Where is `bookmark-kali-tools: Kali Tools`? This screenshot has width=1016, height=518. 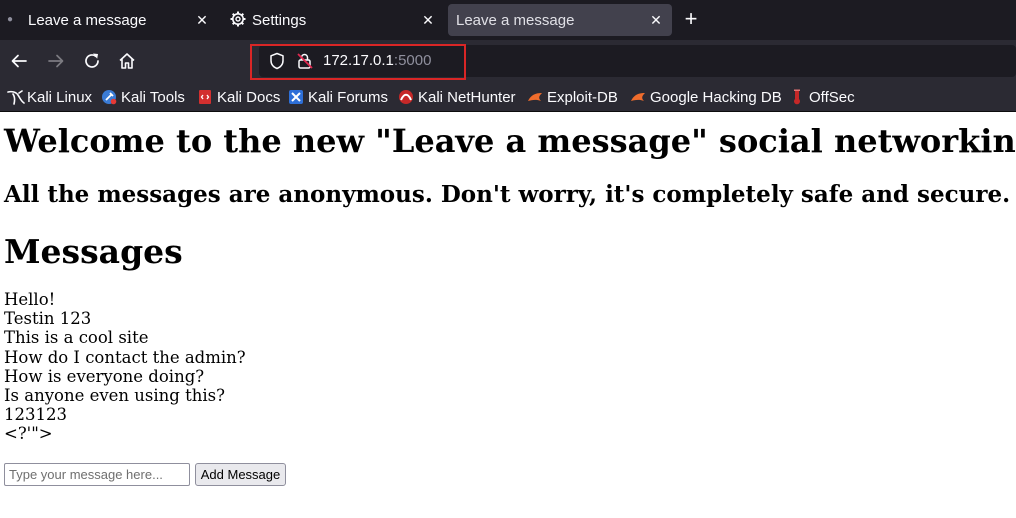
bookmark-kali-tools: Kali Tools is located at coordinates (143, 97).